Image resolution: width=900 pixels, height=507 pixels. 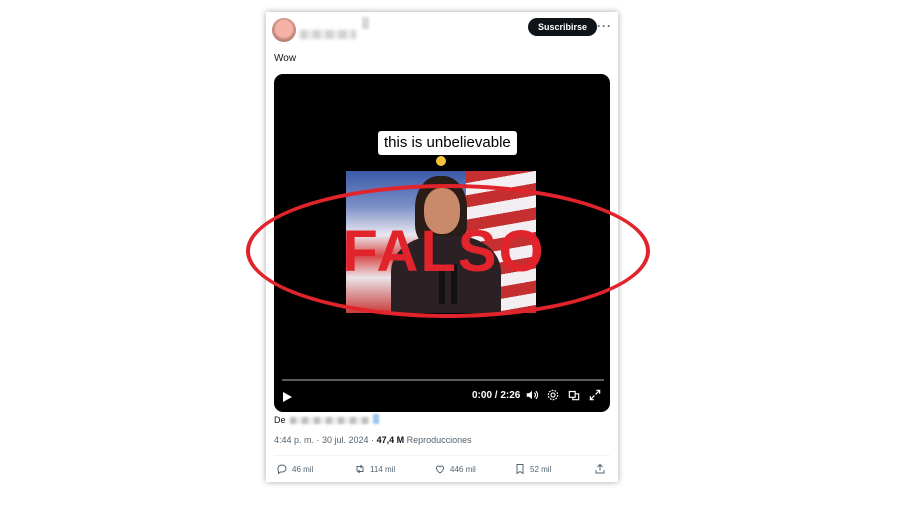 What do you see at coordinates (325, 440) in the screenshot?
I see `timestamp: 4:44 p. m. · 30 jul. 2024 ·` at bounding box center [325, 440].